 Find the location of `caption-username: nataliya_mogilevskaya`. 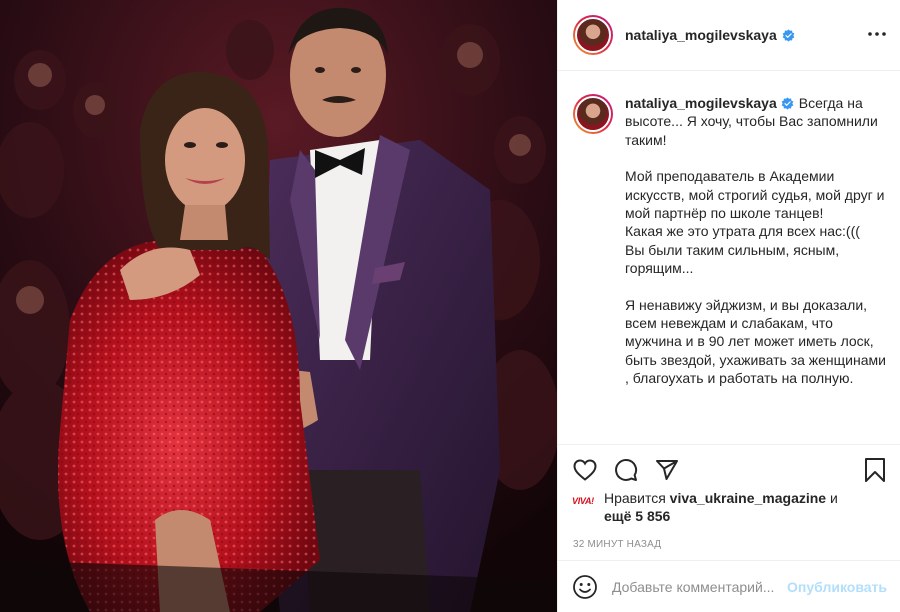

caption-username: nataliya_mogilevskaya is located at coordinates (701, 103).